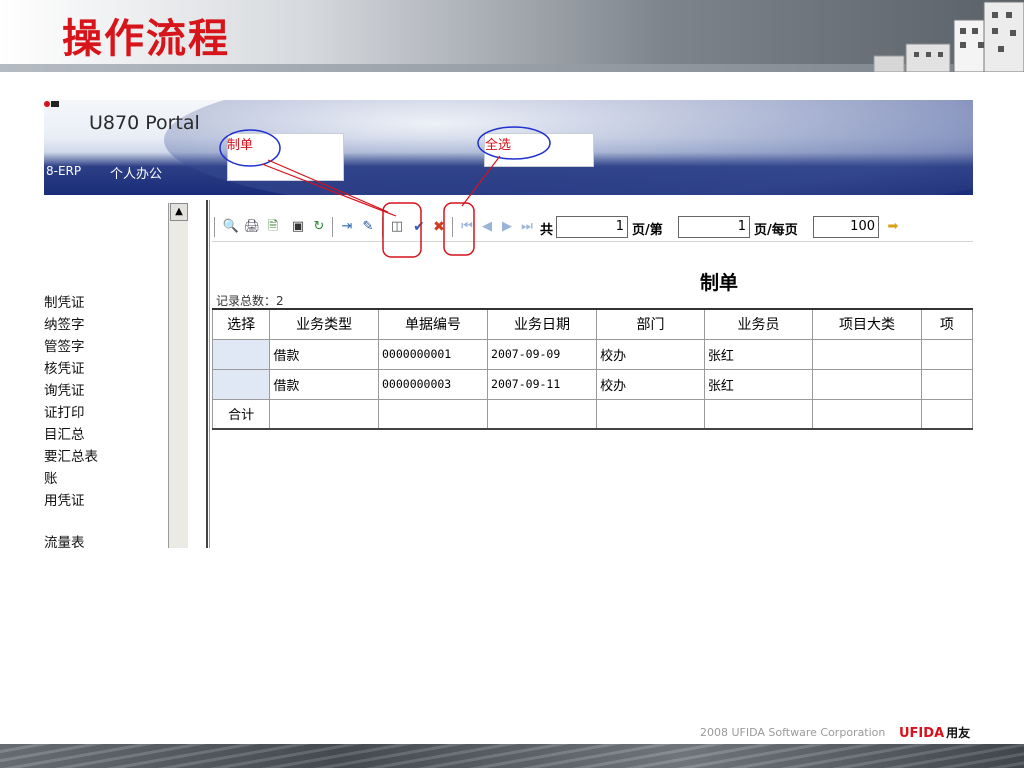 The width and height of the screenshot is (1024, 768). Describe the element at coordinates (419, 227) in the screenshot. I see `select-all-icon: ✔` at that location.